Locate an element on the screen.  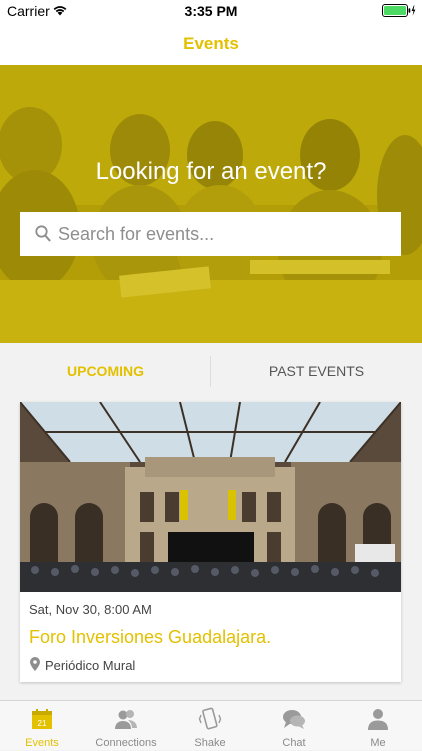
page-title: Events is located at coordinates (211, 43).